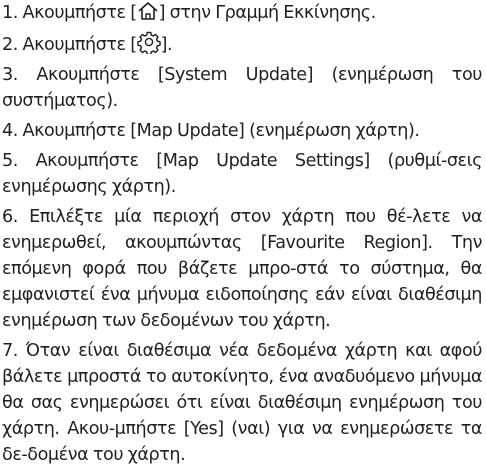  I want to click on home-icon, so click(148, 11).